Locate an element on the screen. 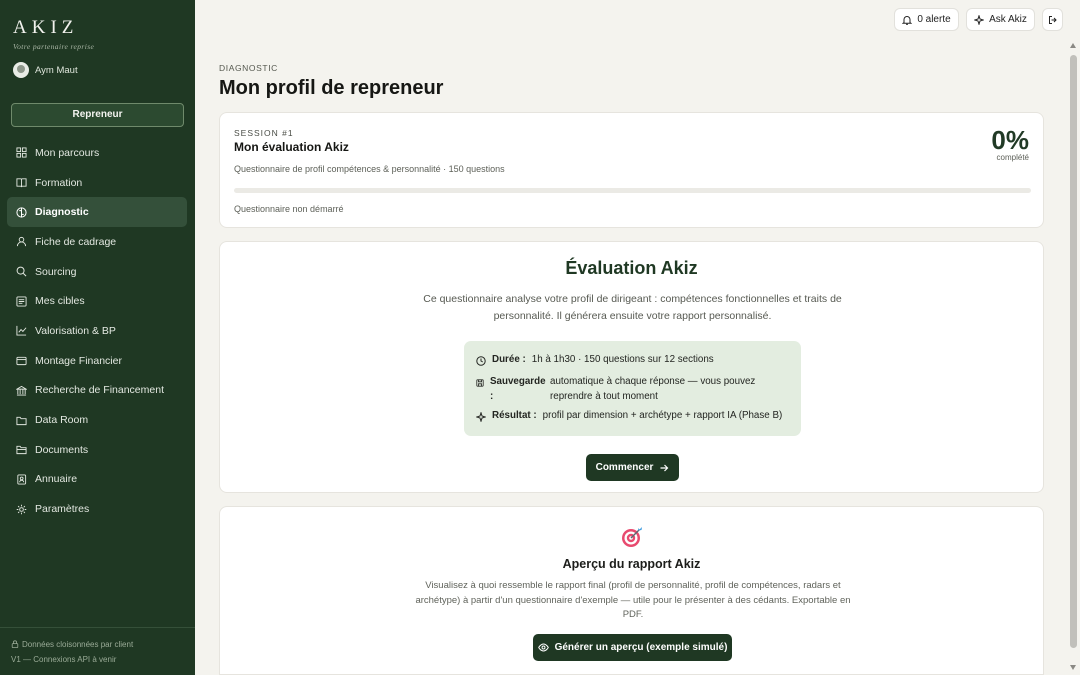 This screenshot has width=1080, height=675. sidebar-item-annuaire: Annuaire is located at coordinates (97, 480).